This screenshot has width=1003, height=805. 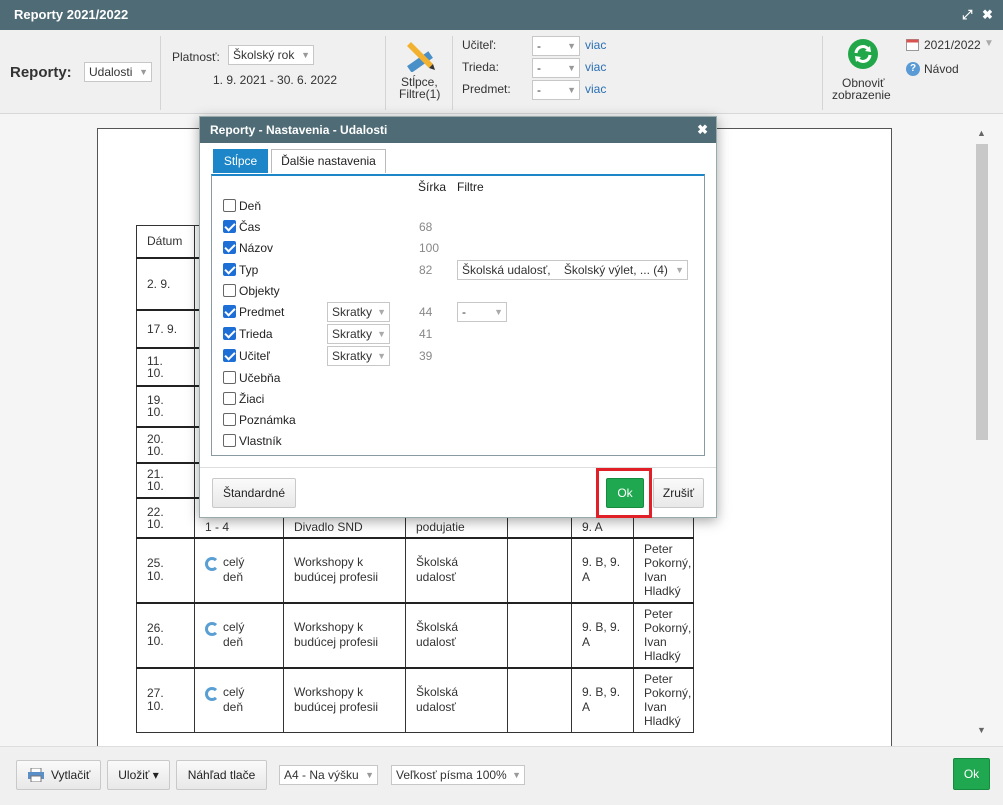 I want to click on ucitel-mode-select: Skratky ▼, so click(x=358, y=356).